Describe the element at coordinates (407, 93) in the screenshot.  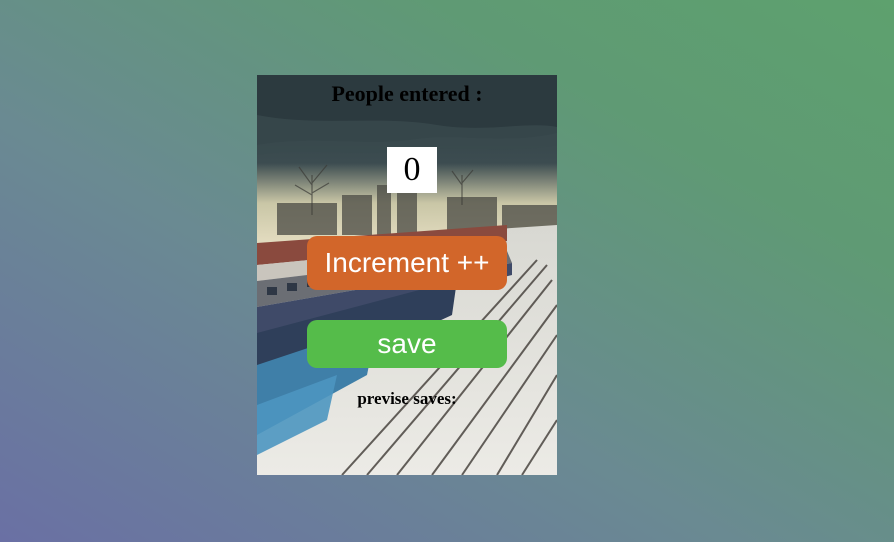
I see `people-entered-heading: People entered :` at that location.